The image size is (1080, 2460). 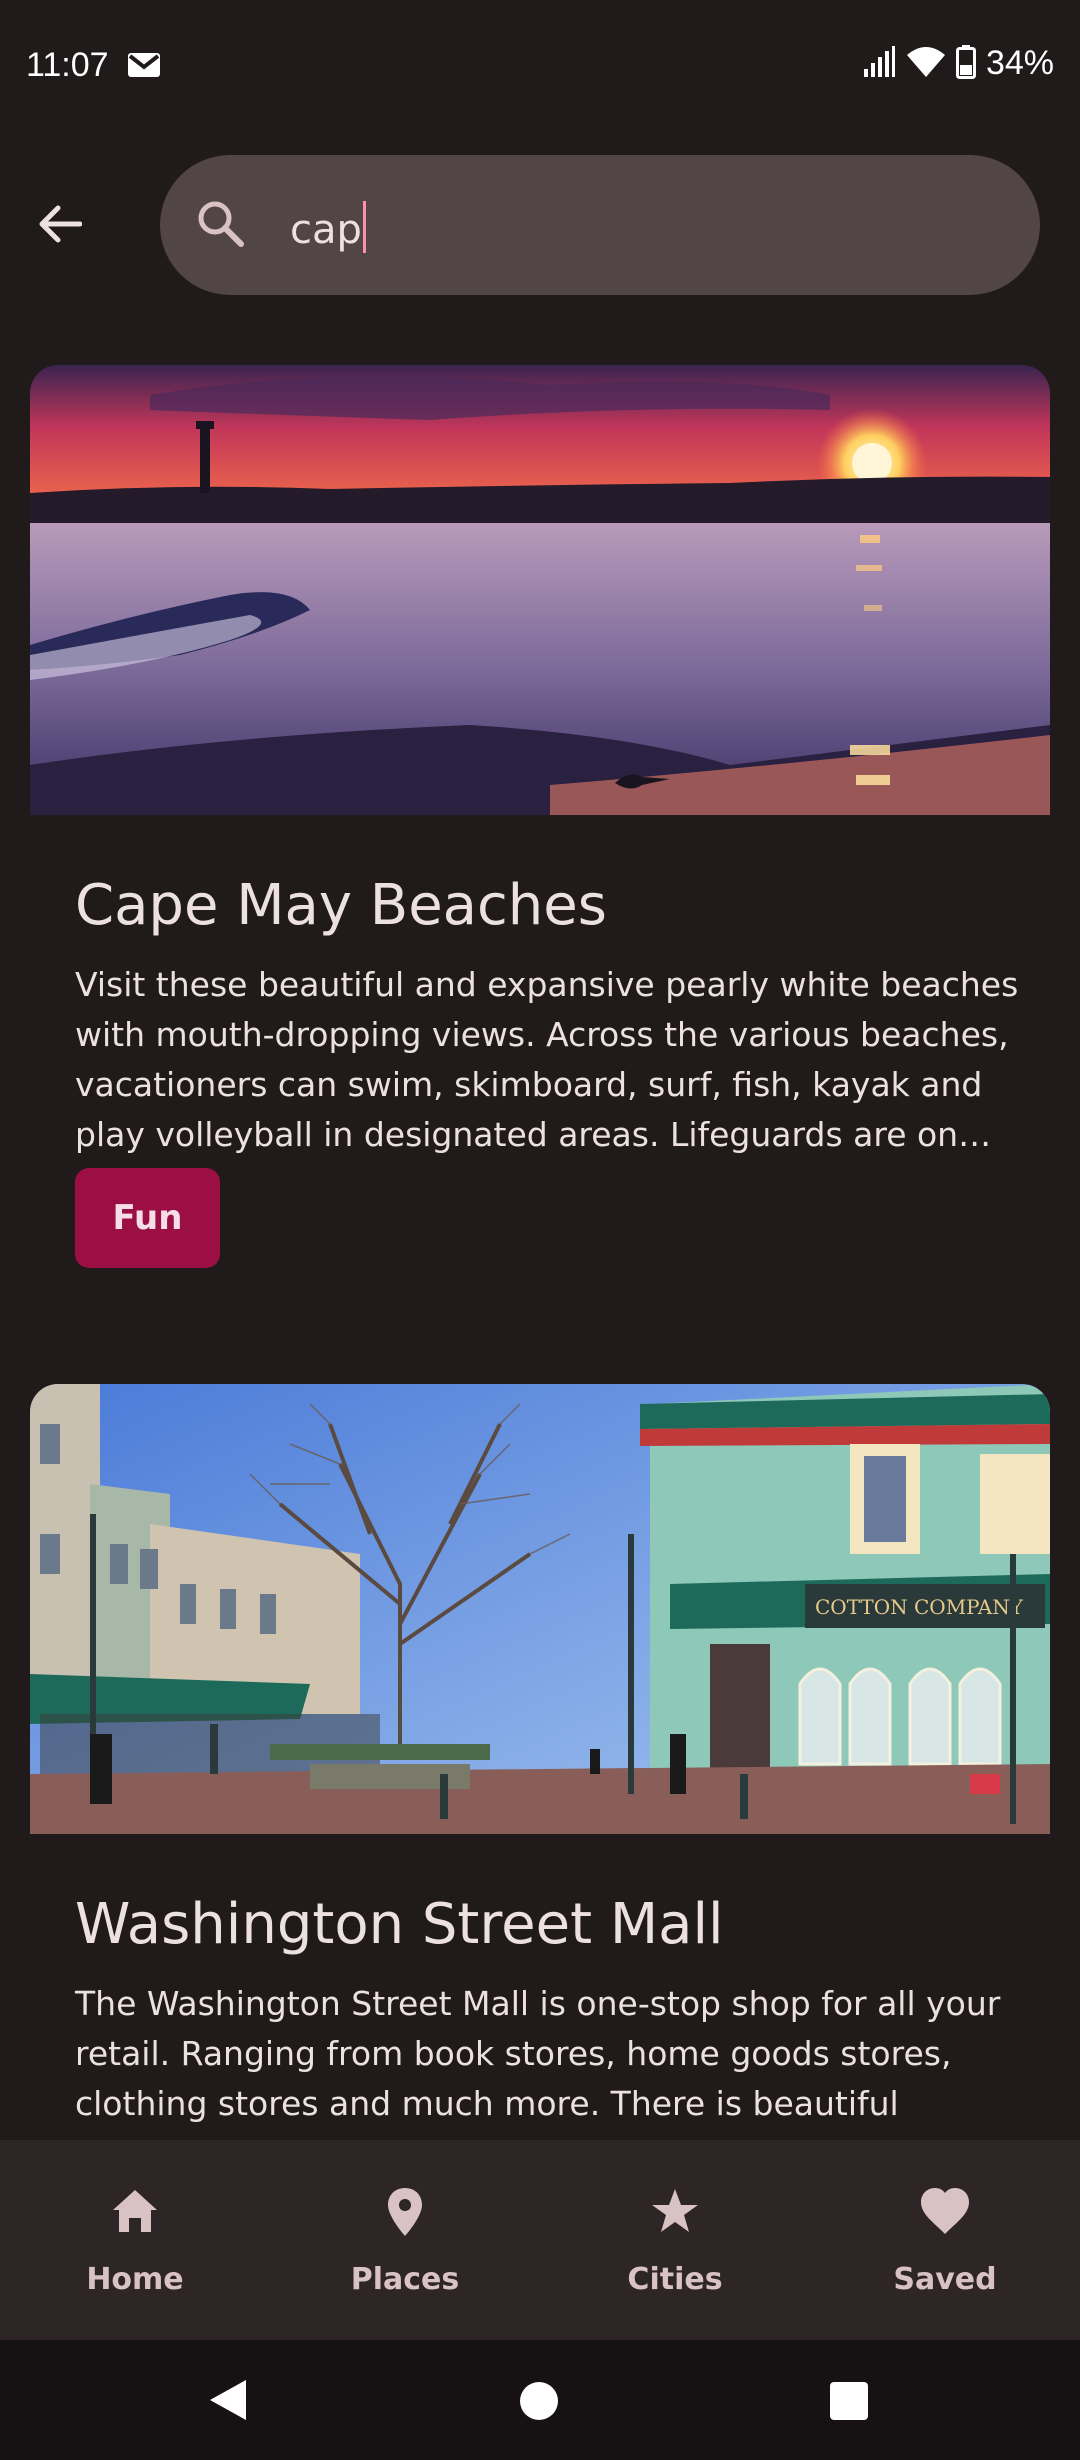 I want to click on arrow-back-icon, so click(x=60, y=224).